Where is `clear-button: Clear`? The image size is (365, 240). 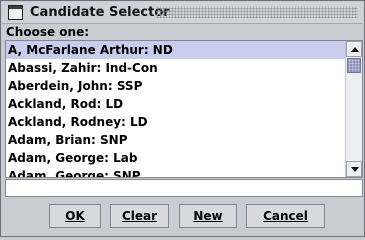
clear-button: Clear is located at coordinates (139, 216).